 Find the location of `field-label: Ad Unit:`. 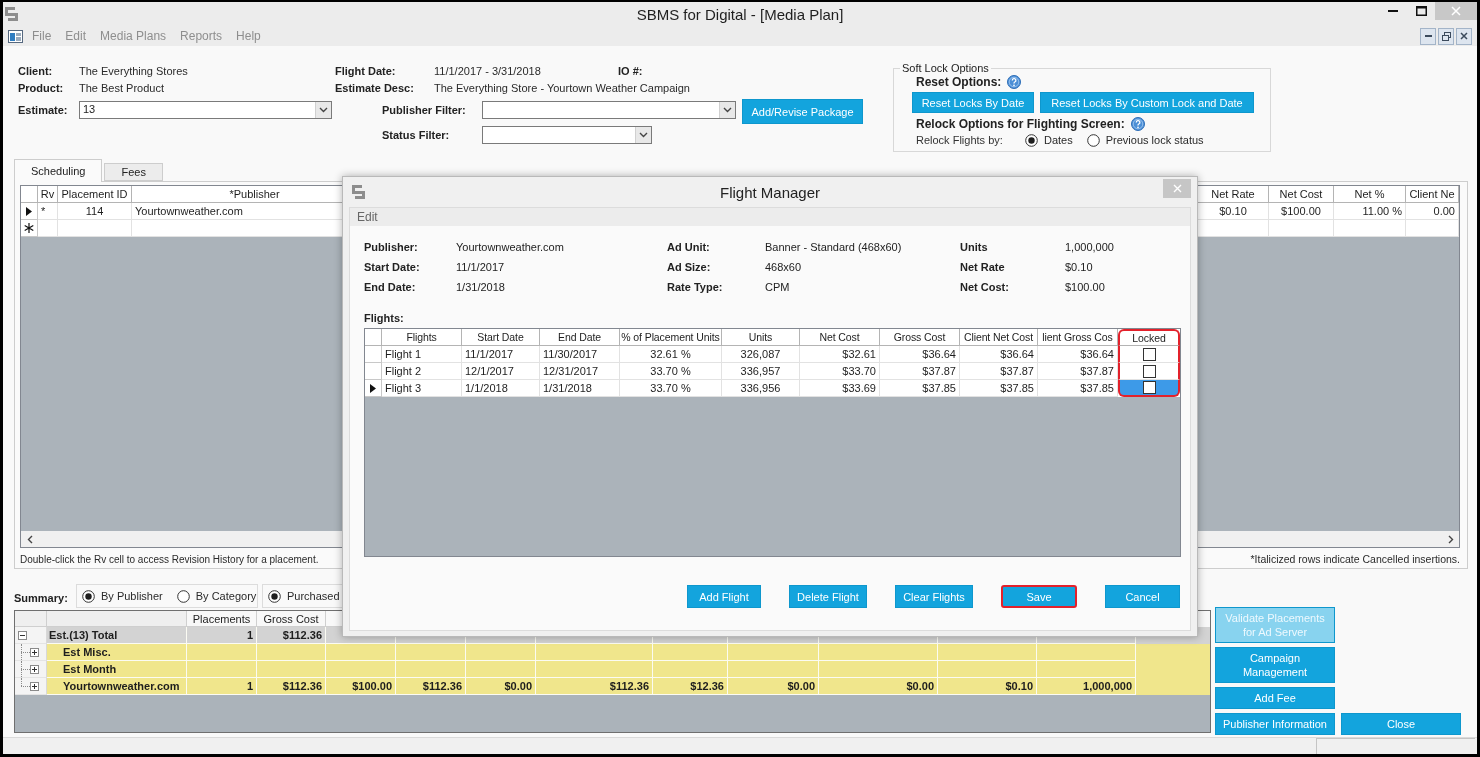

field-label: Ad Unit: is located at coordinates (689, 247).